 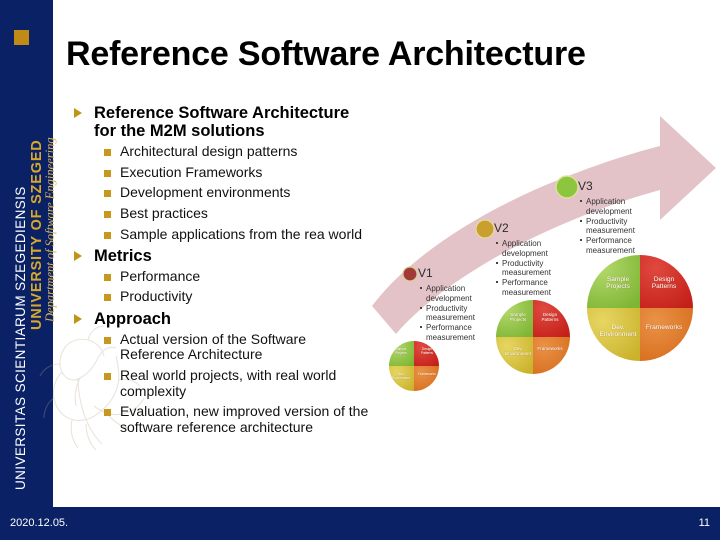 I want to click on footer-date: 2020.12.05., so click(x=39, y=523).